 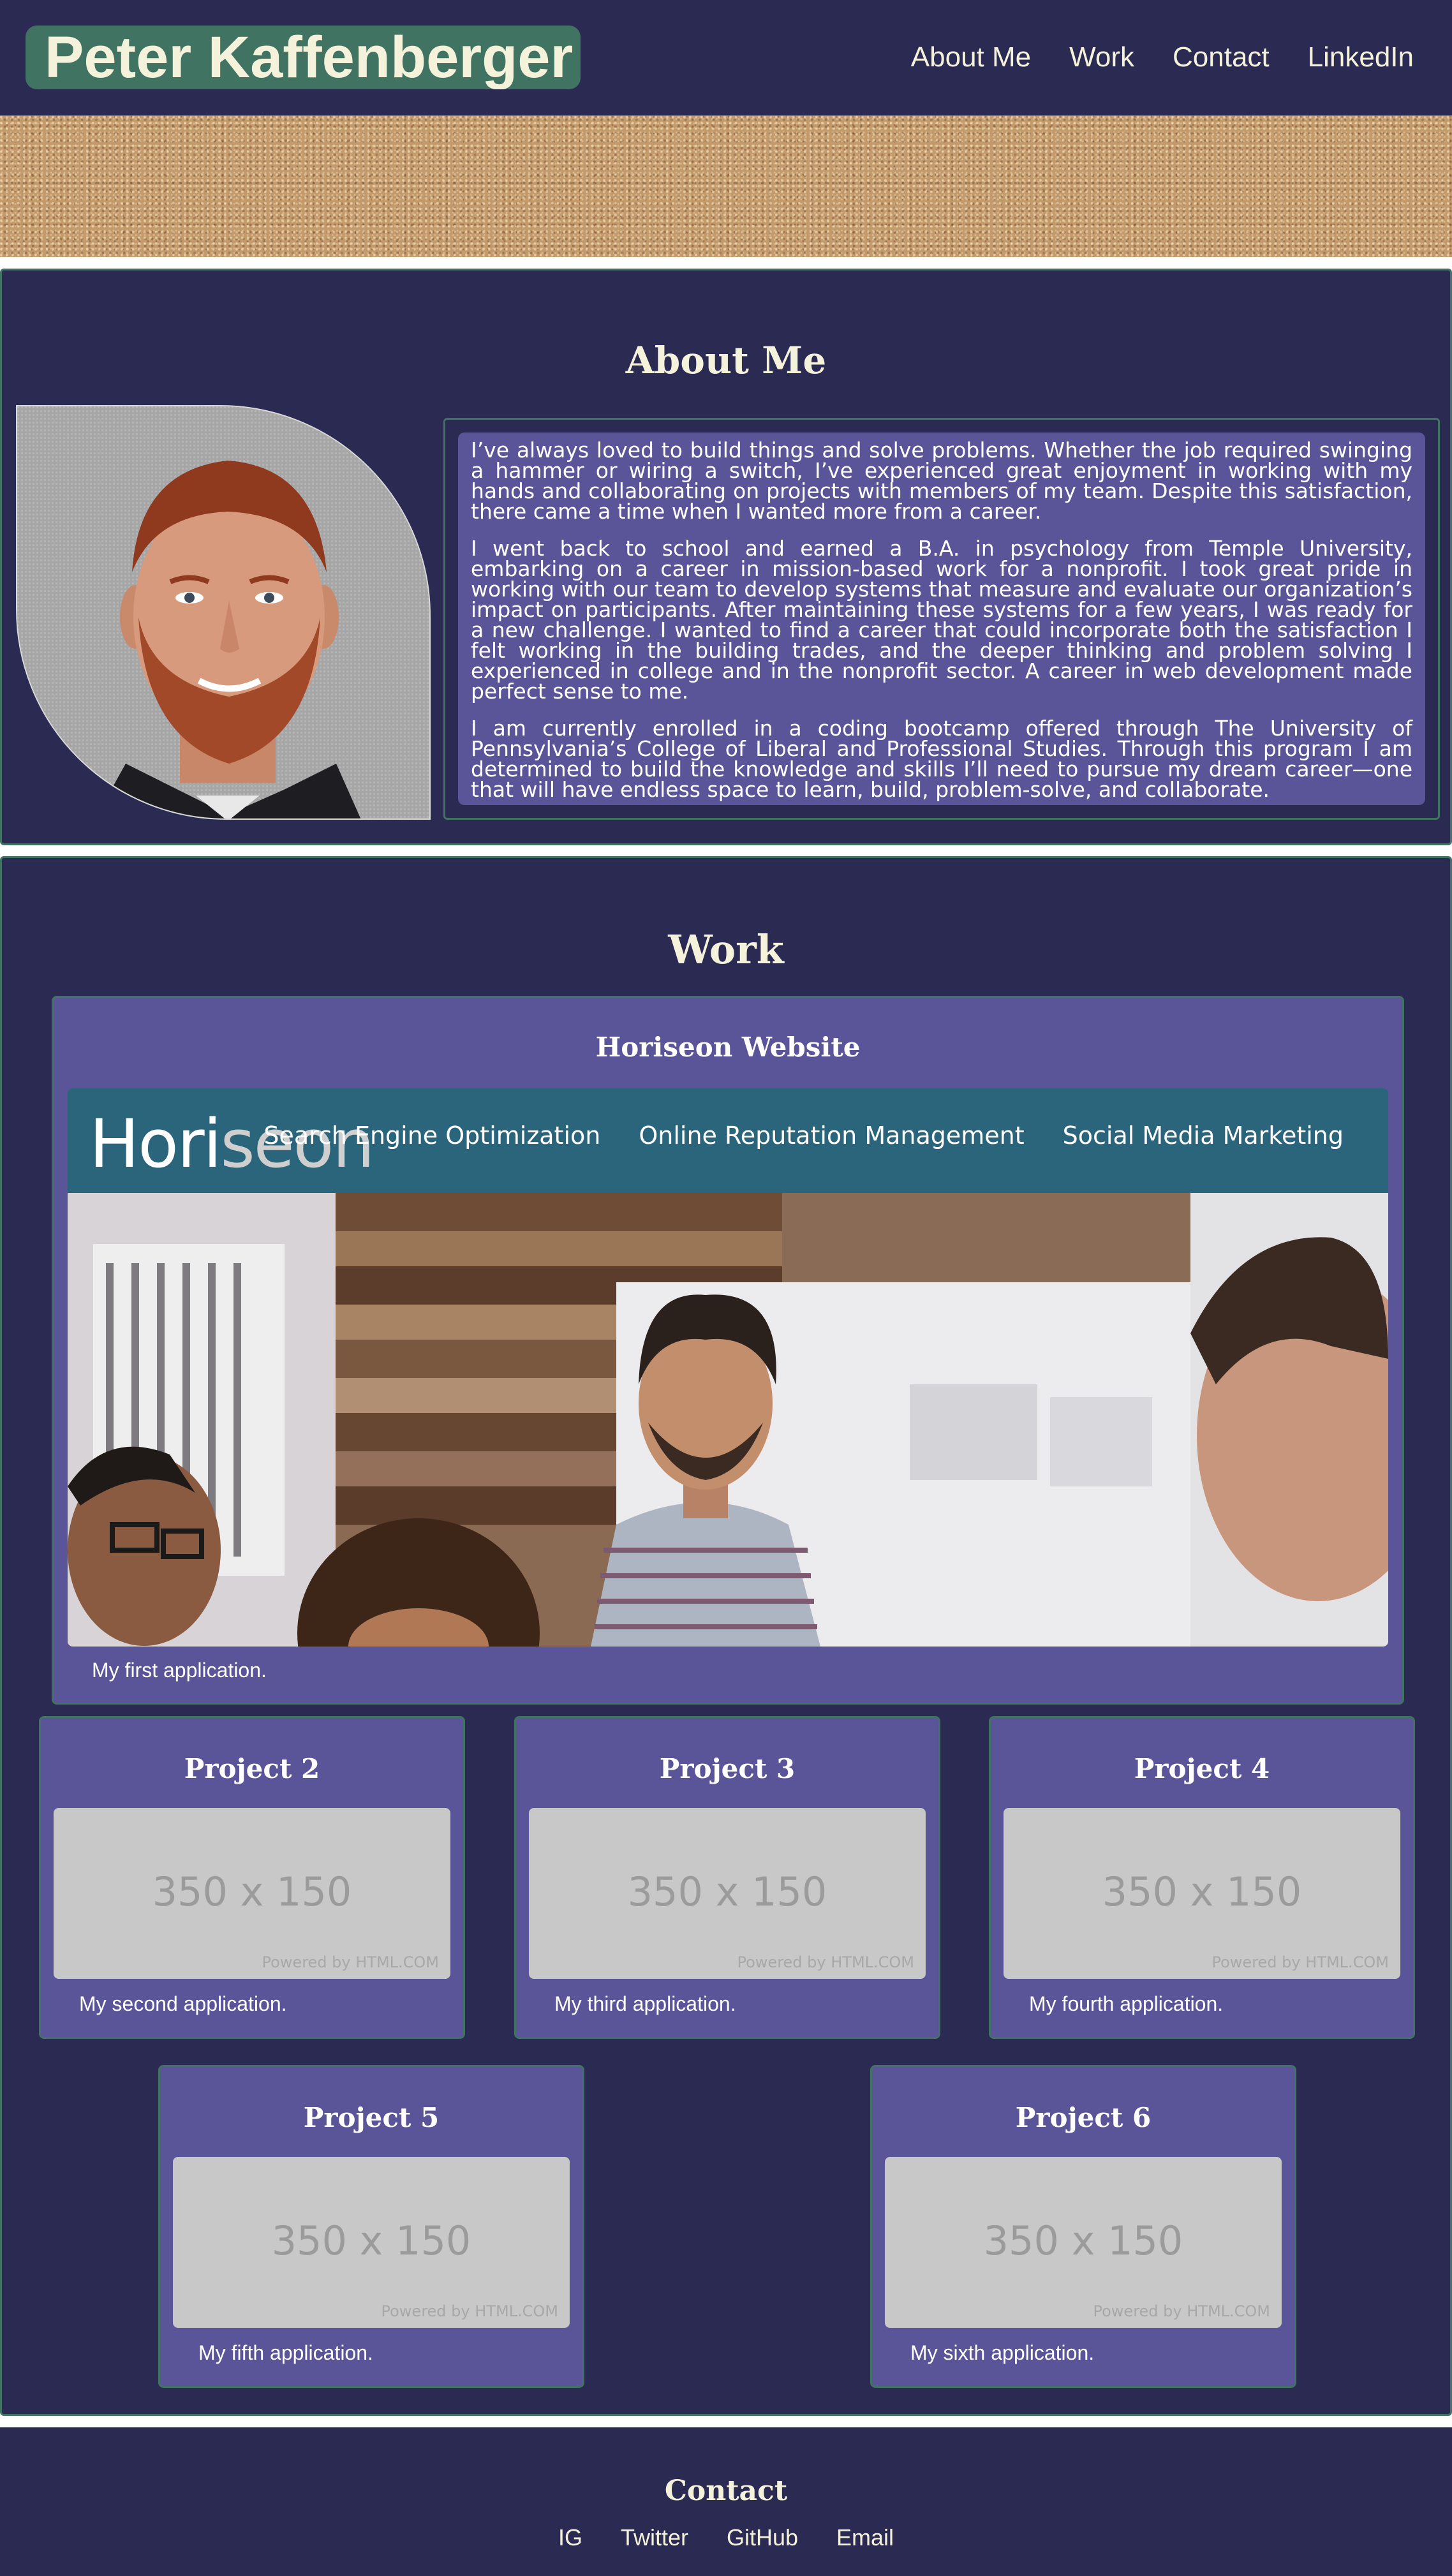 What do you see at coordinates (832, 1135) in the screenshot?
I see `horiseon-nav-item: Online Reputation Management` at bounding box center [832, 1135].